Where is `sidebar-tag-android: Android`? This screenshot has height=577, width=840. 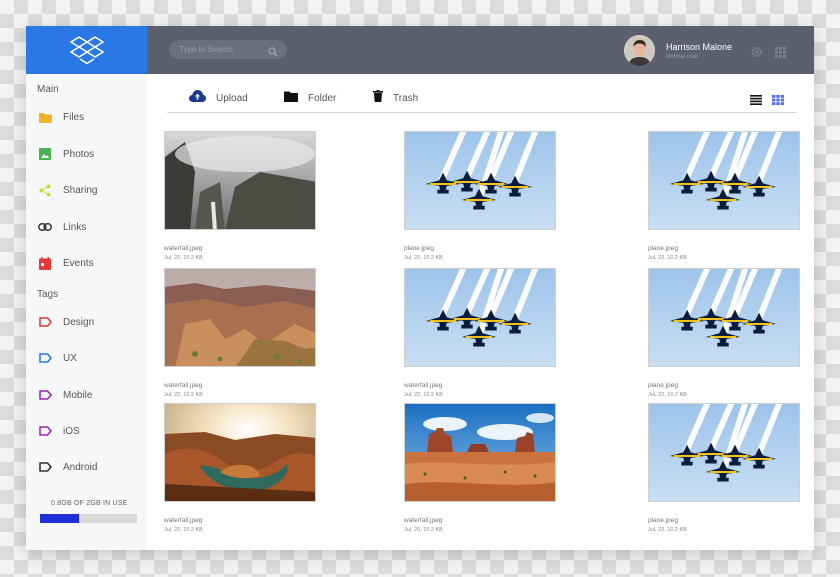
sidebar-tag-android: Android is located at coordinates (67, 467).